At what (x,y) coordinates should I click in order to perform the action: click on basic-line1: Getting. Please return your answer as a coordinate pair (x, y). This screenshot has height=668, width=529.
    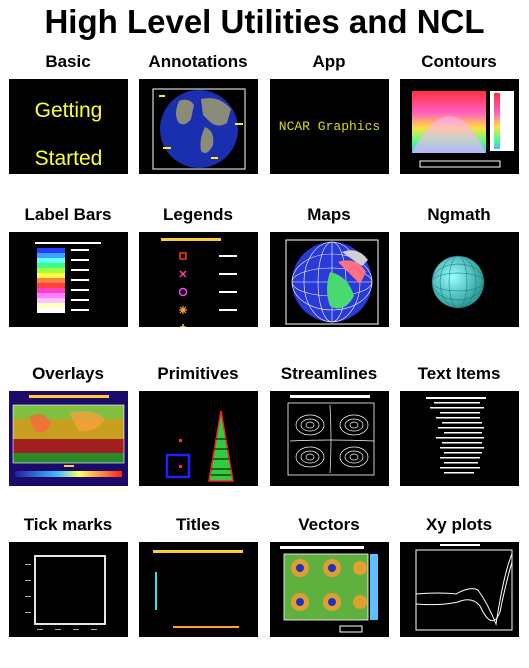
    Looking at the image, I should click on (68, 110).